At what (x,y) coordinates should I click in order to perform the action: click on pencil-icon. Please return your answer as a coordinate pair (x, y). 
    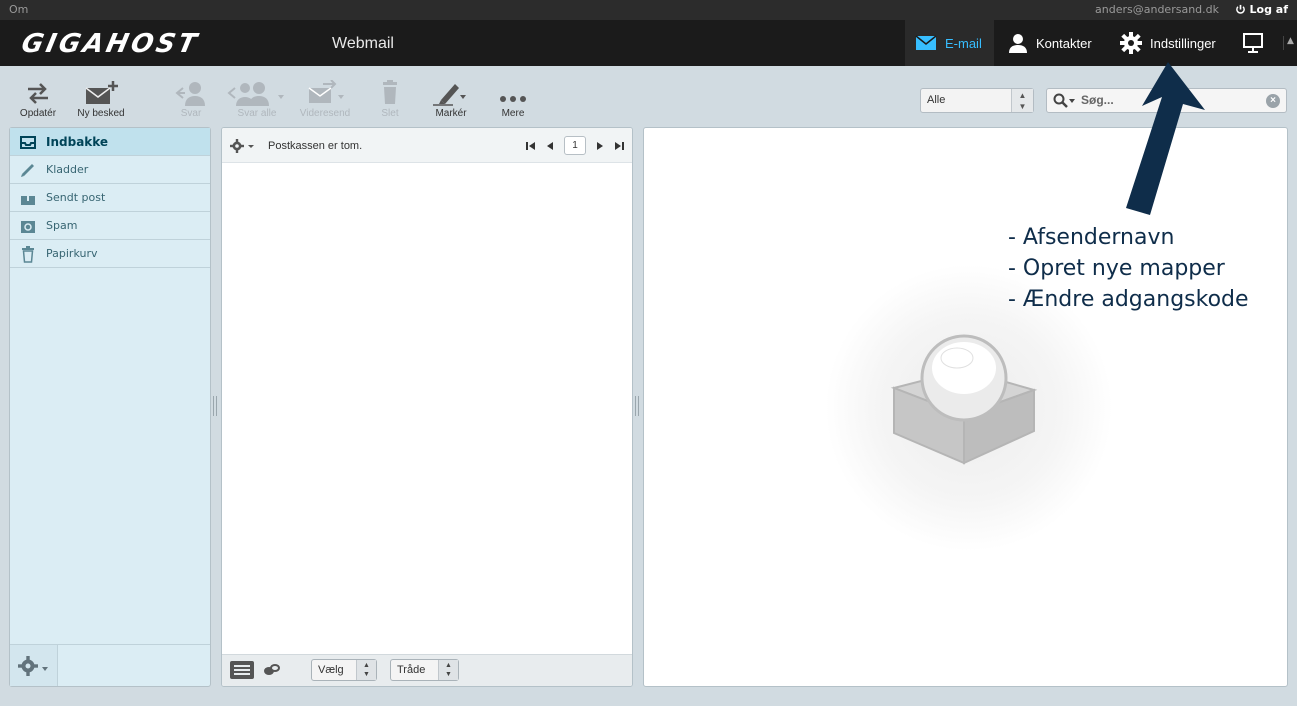
    Looking at the image, I should click on (27, 170).